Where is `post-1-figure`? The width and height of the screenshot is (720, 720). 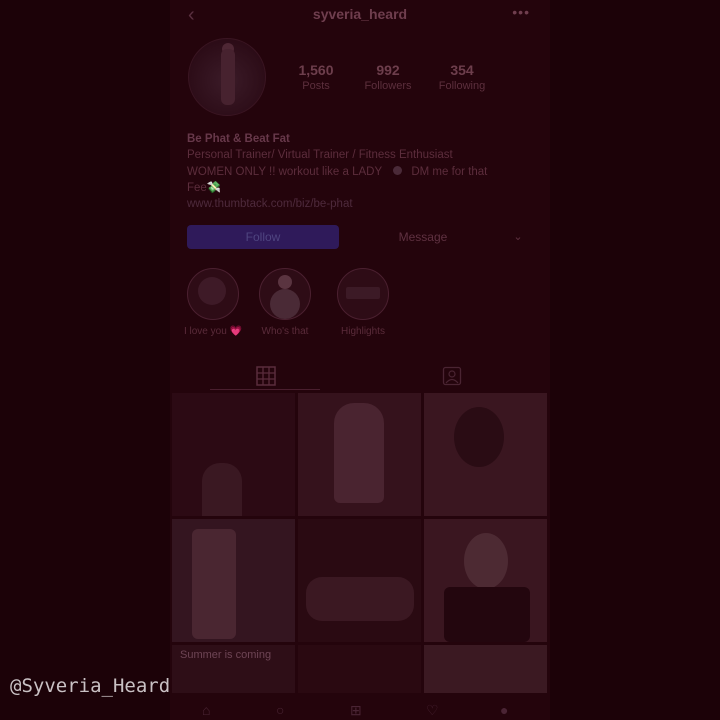 post-1-figure is located at coordinates (222, 489).